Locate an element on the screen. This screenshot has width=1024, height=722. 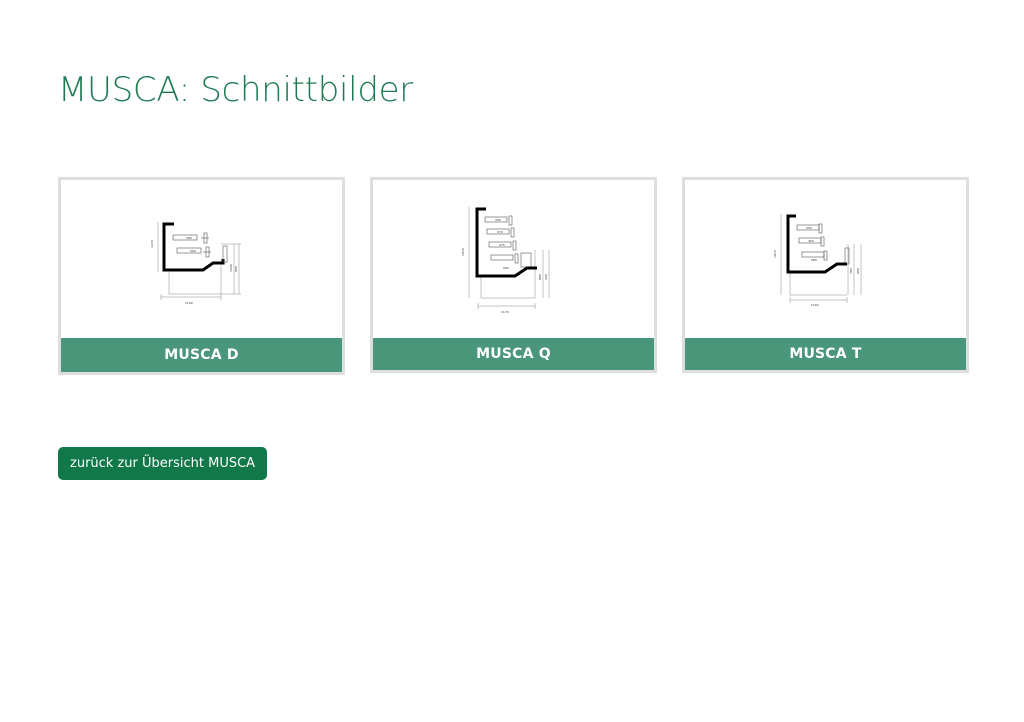
svg-text: 880 is located at coordinates (540, 277).